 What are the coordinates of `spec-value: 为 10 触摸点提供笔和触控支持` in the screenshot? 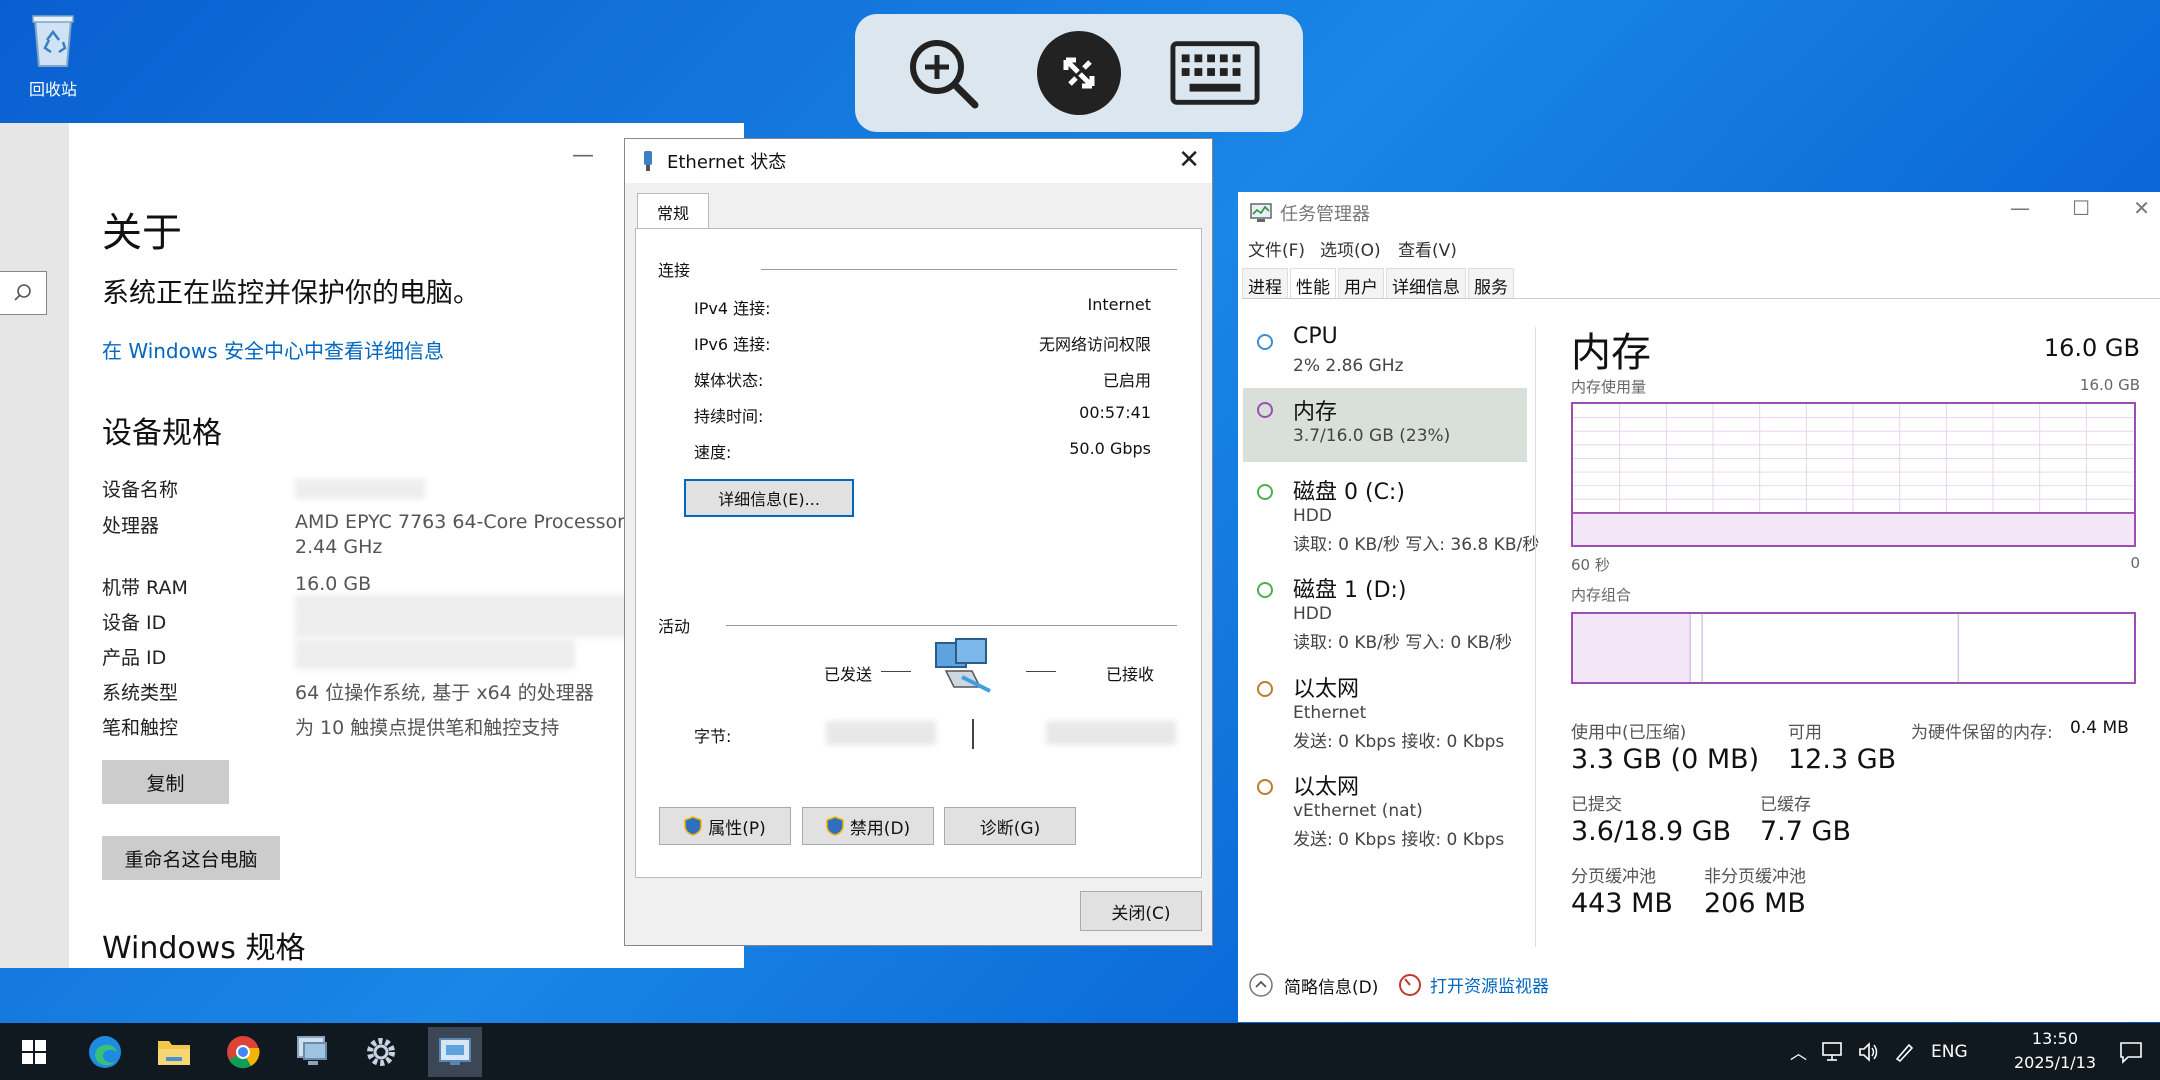 It's located at (427, 728).